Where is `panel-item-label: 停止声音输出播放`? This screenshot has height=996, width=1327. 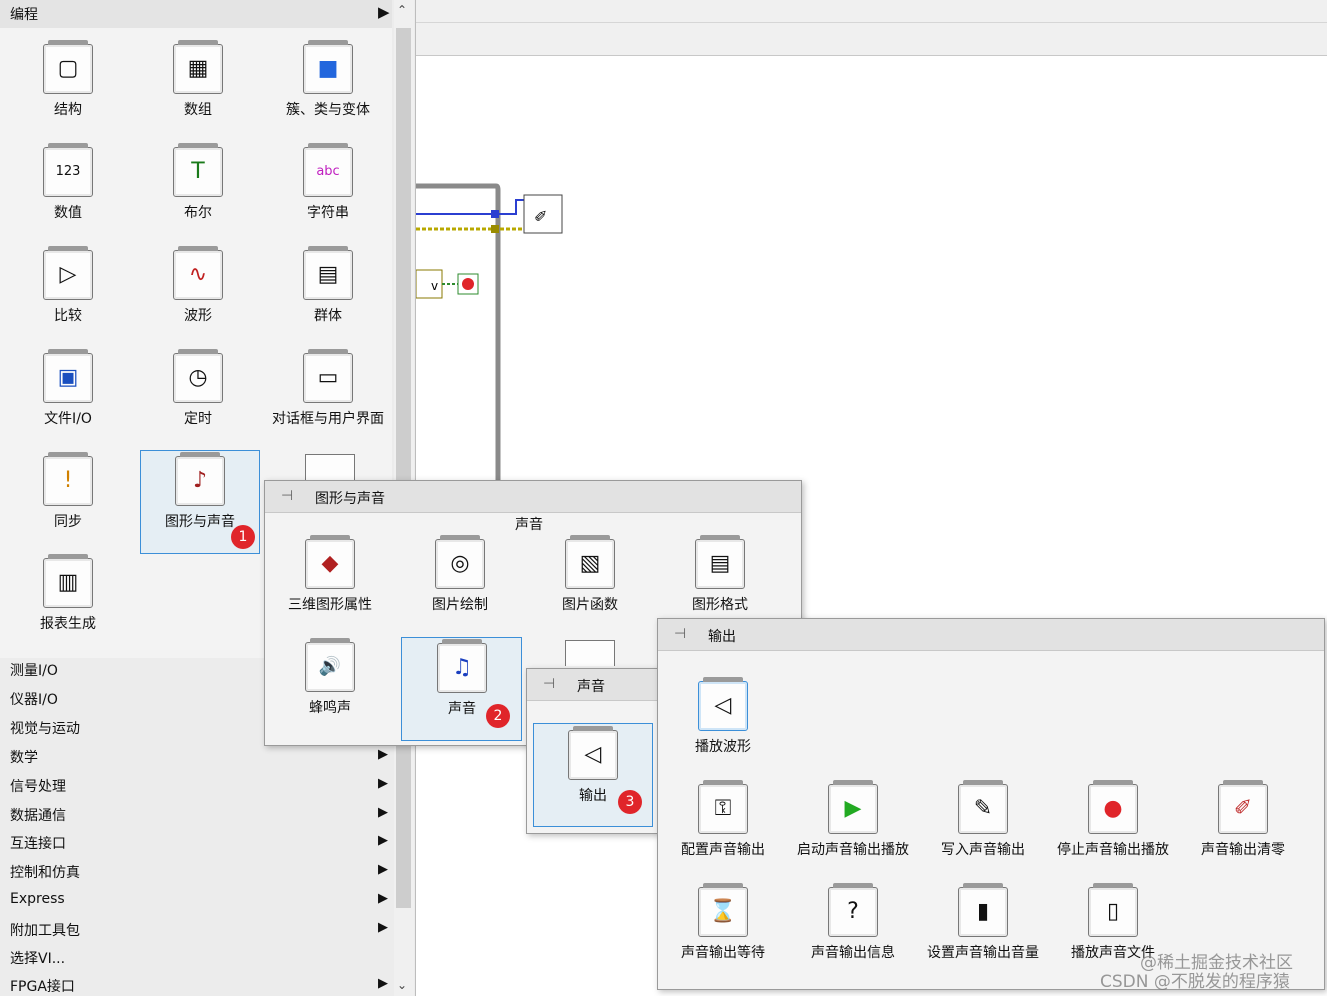
panel-item-label: 停止声音输出播放 is located at coordinates (1113, 850).